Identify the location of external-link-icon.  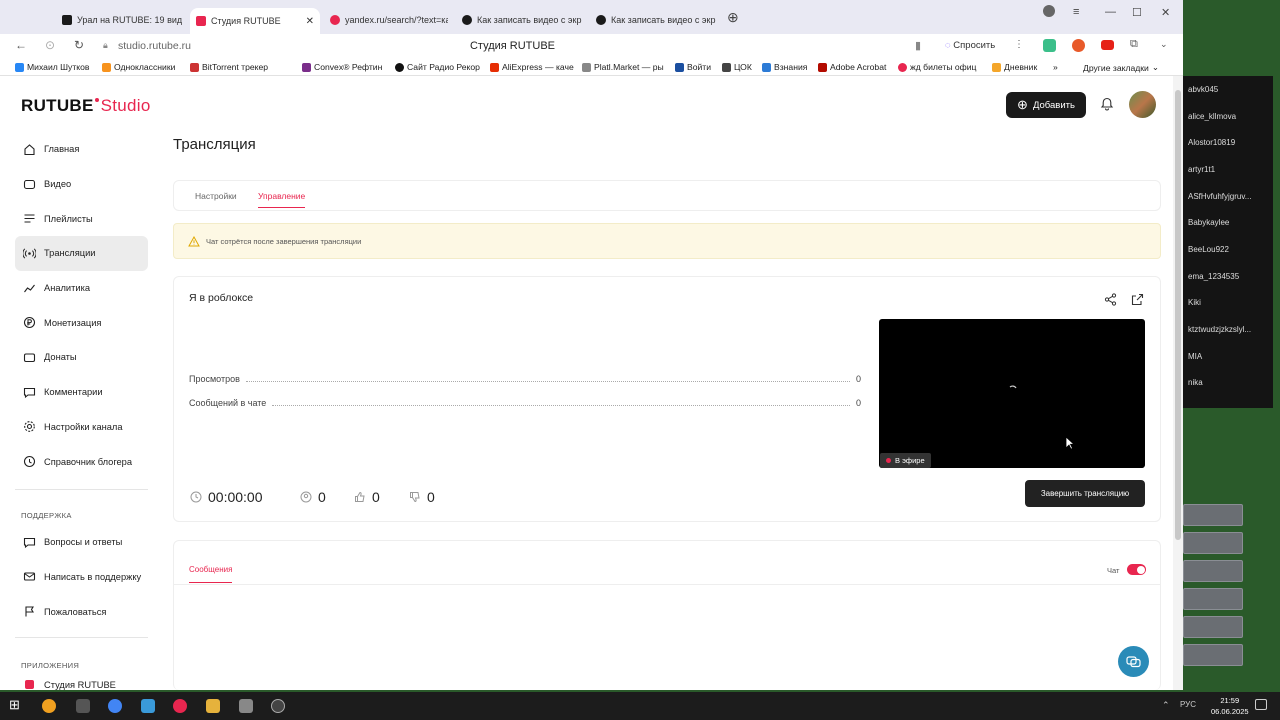
(1137, 299).